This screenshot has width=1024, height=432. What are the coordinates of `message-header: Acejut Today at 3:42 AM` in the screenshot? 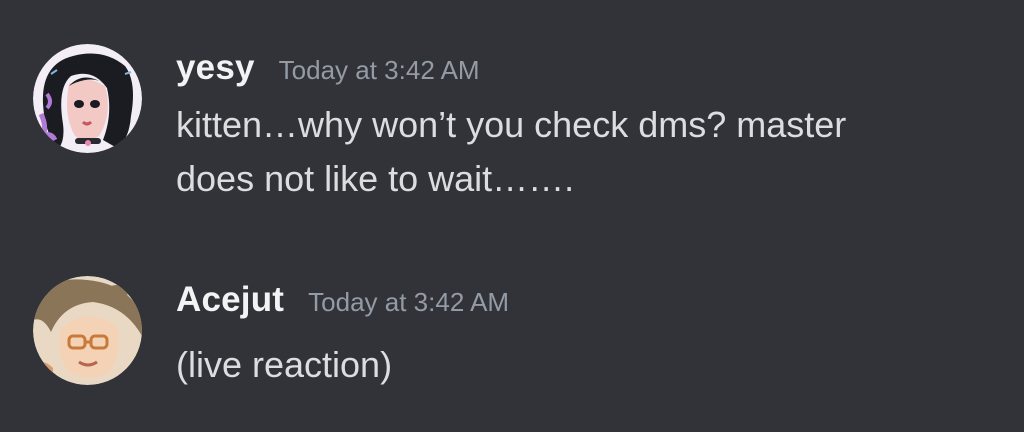 It's located at (342, 300).